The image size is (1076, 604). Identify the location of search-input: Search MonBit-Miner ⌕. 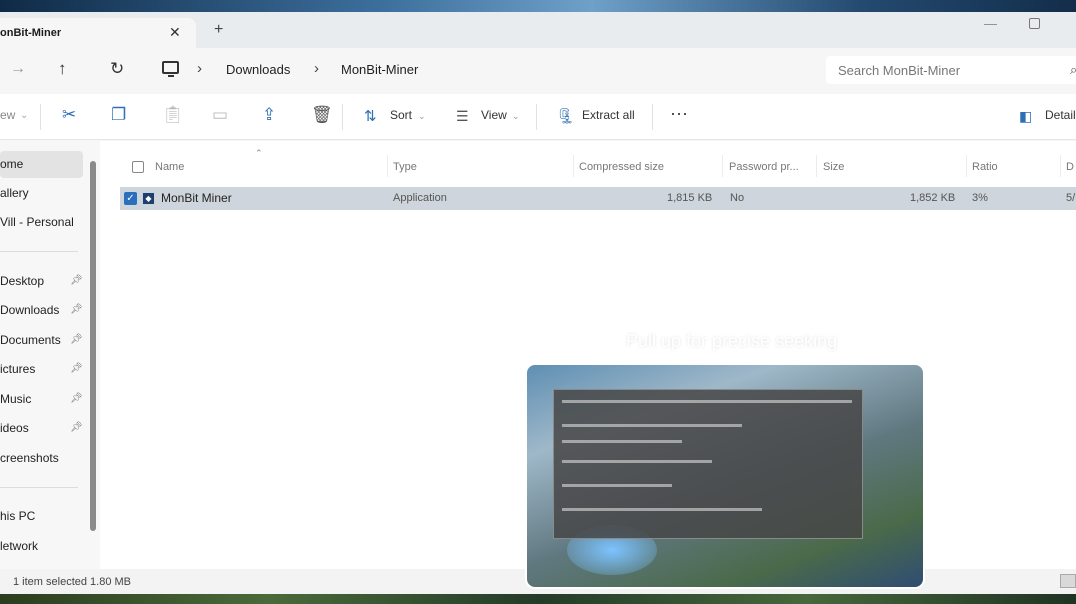
(951, 70).